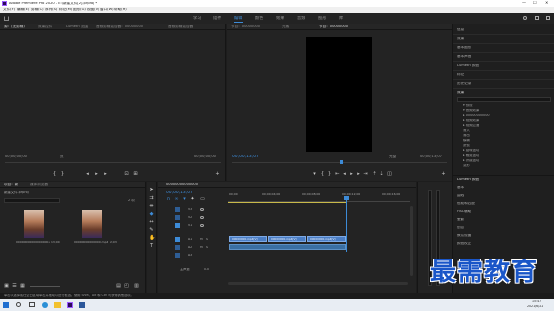 This screenshot has height=311, width=554. I want to click on go-to-in-icon: ⇤, so click(337, 174).